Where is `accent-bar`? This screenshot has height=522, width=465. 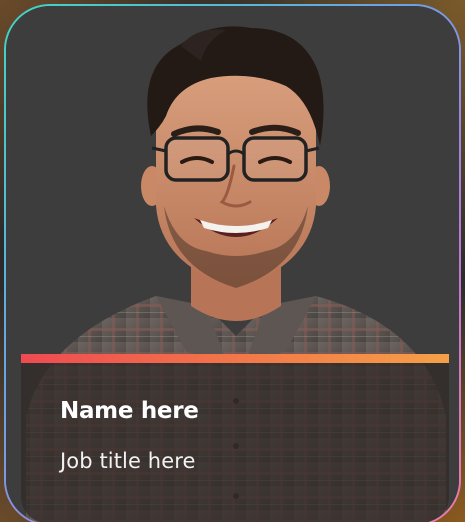 accent-bar is located at coordinates (235, 358).